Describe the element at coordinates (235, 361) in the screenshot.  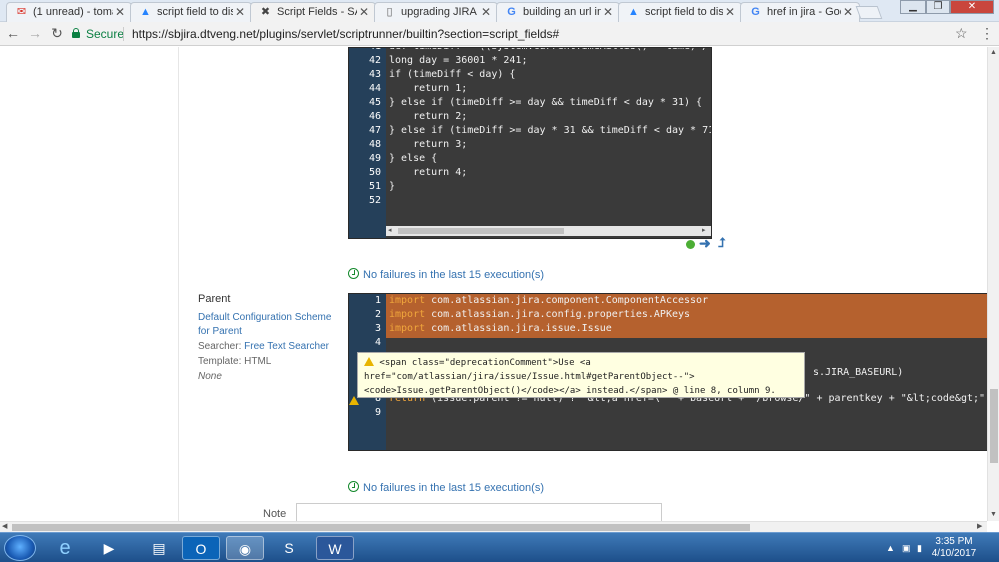
I see `template-info: Template: HTML` at that location.